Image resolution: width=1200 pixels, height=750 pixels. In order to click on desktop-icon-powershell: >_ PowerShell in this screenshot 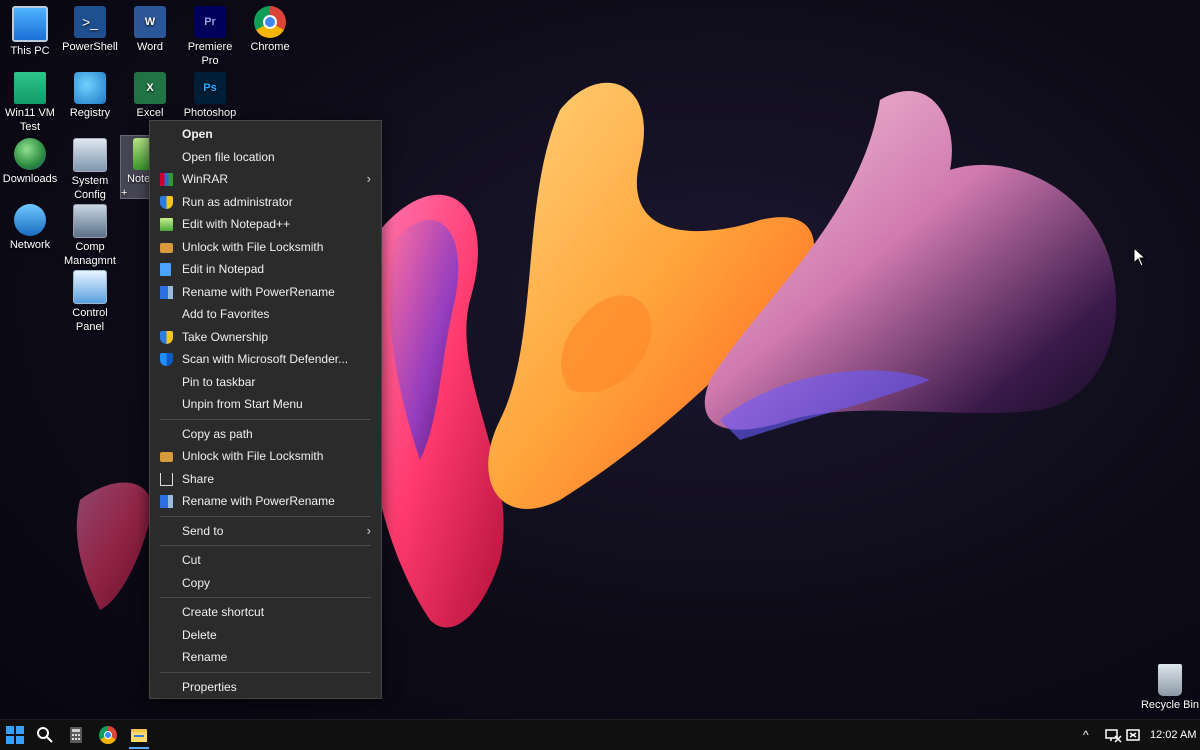, I will do `click(90, 30)`.